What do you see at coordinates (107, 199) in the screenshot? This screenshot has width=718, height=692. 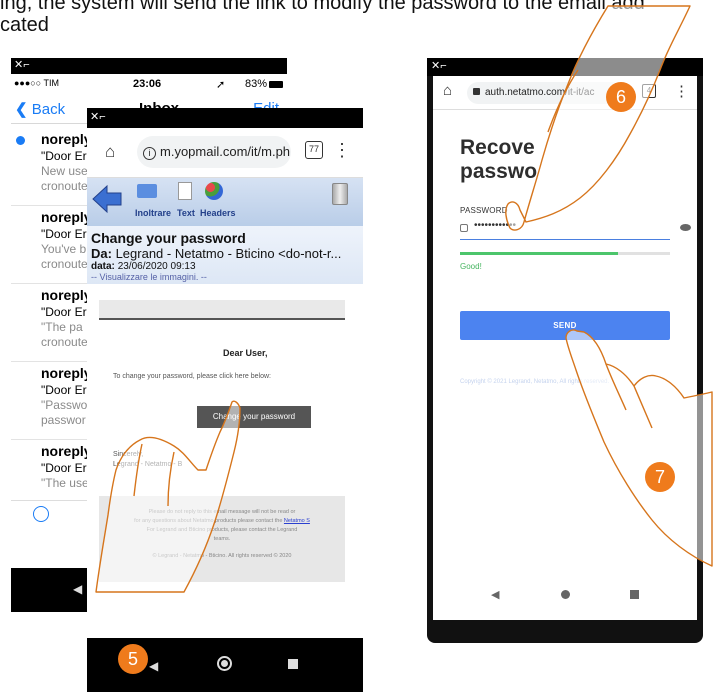 I see `back-arrow-icon` at bounding box center [107, 199].